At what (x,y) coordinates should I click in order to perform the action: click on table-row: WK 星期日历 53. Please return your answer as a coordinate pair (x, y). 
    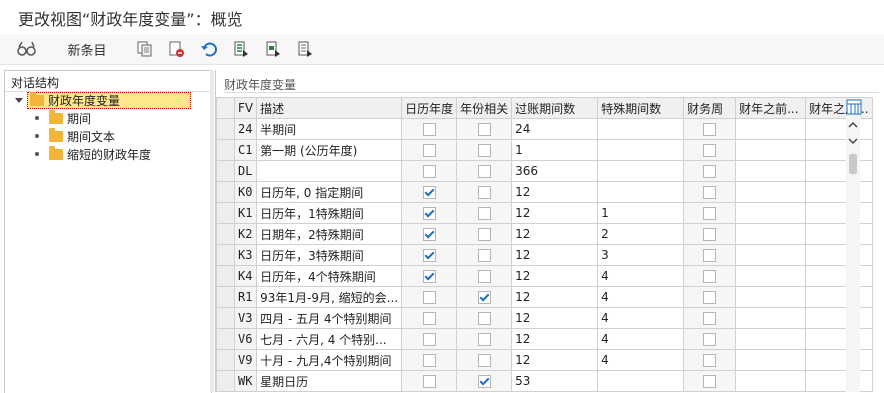
    Looking at the image, I should click on (544, 381).